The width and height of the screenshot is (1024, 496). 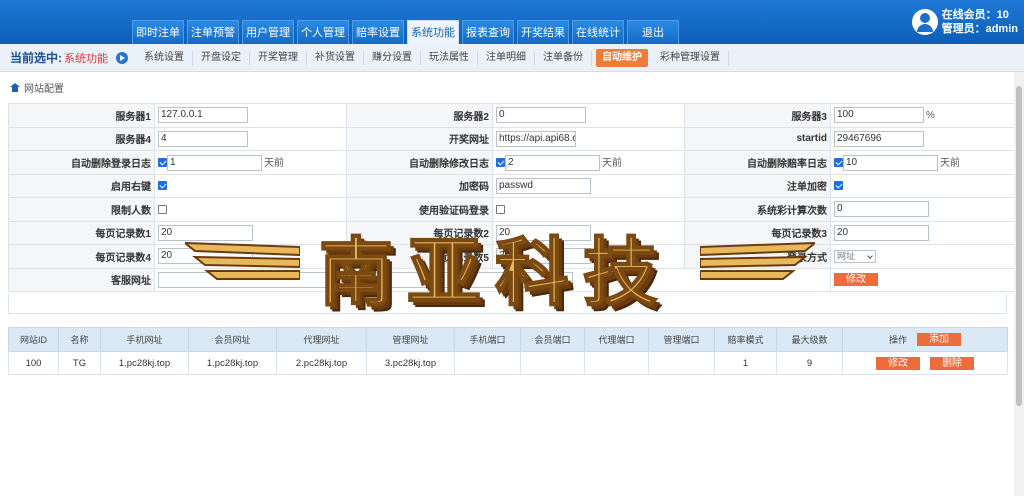 What do you see at coordinates (81, 256) in the screenshot?
I see `per-page4-label: 每页记录数4` at bounding box center [81, 256].